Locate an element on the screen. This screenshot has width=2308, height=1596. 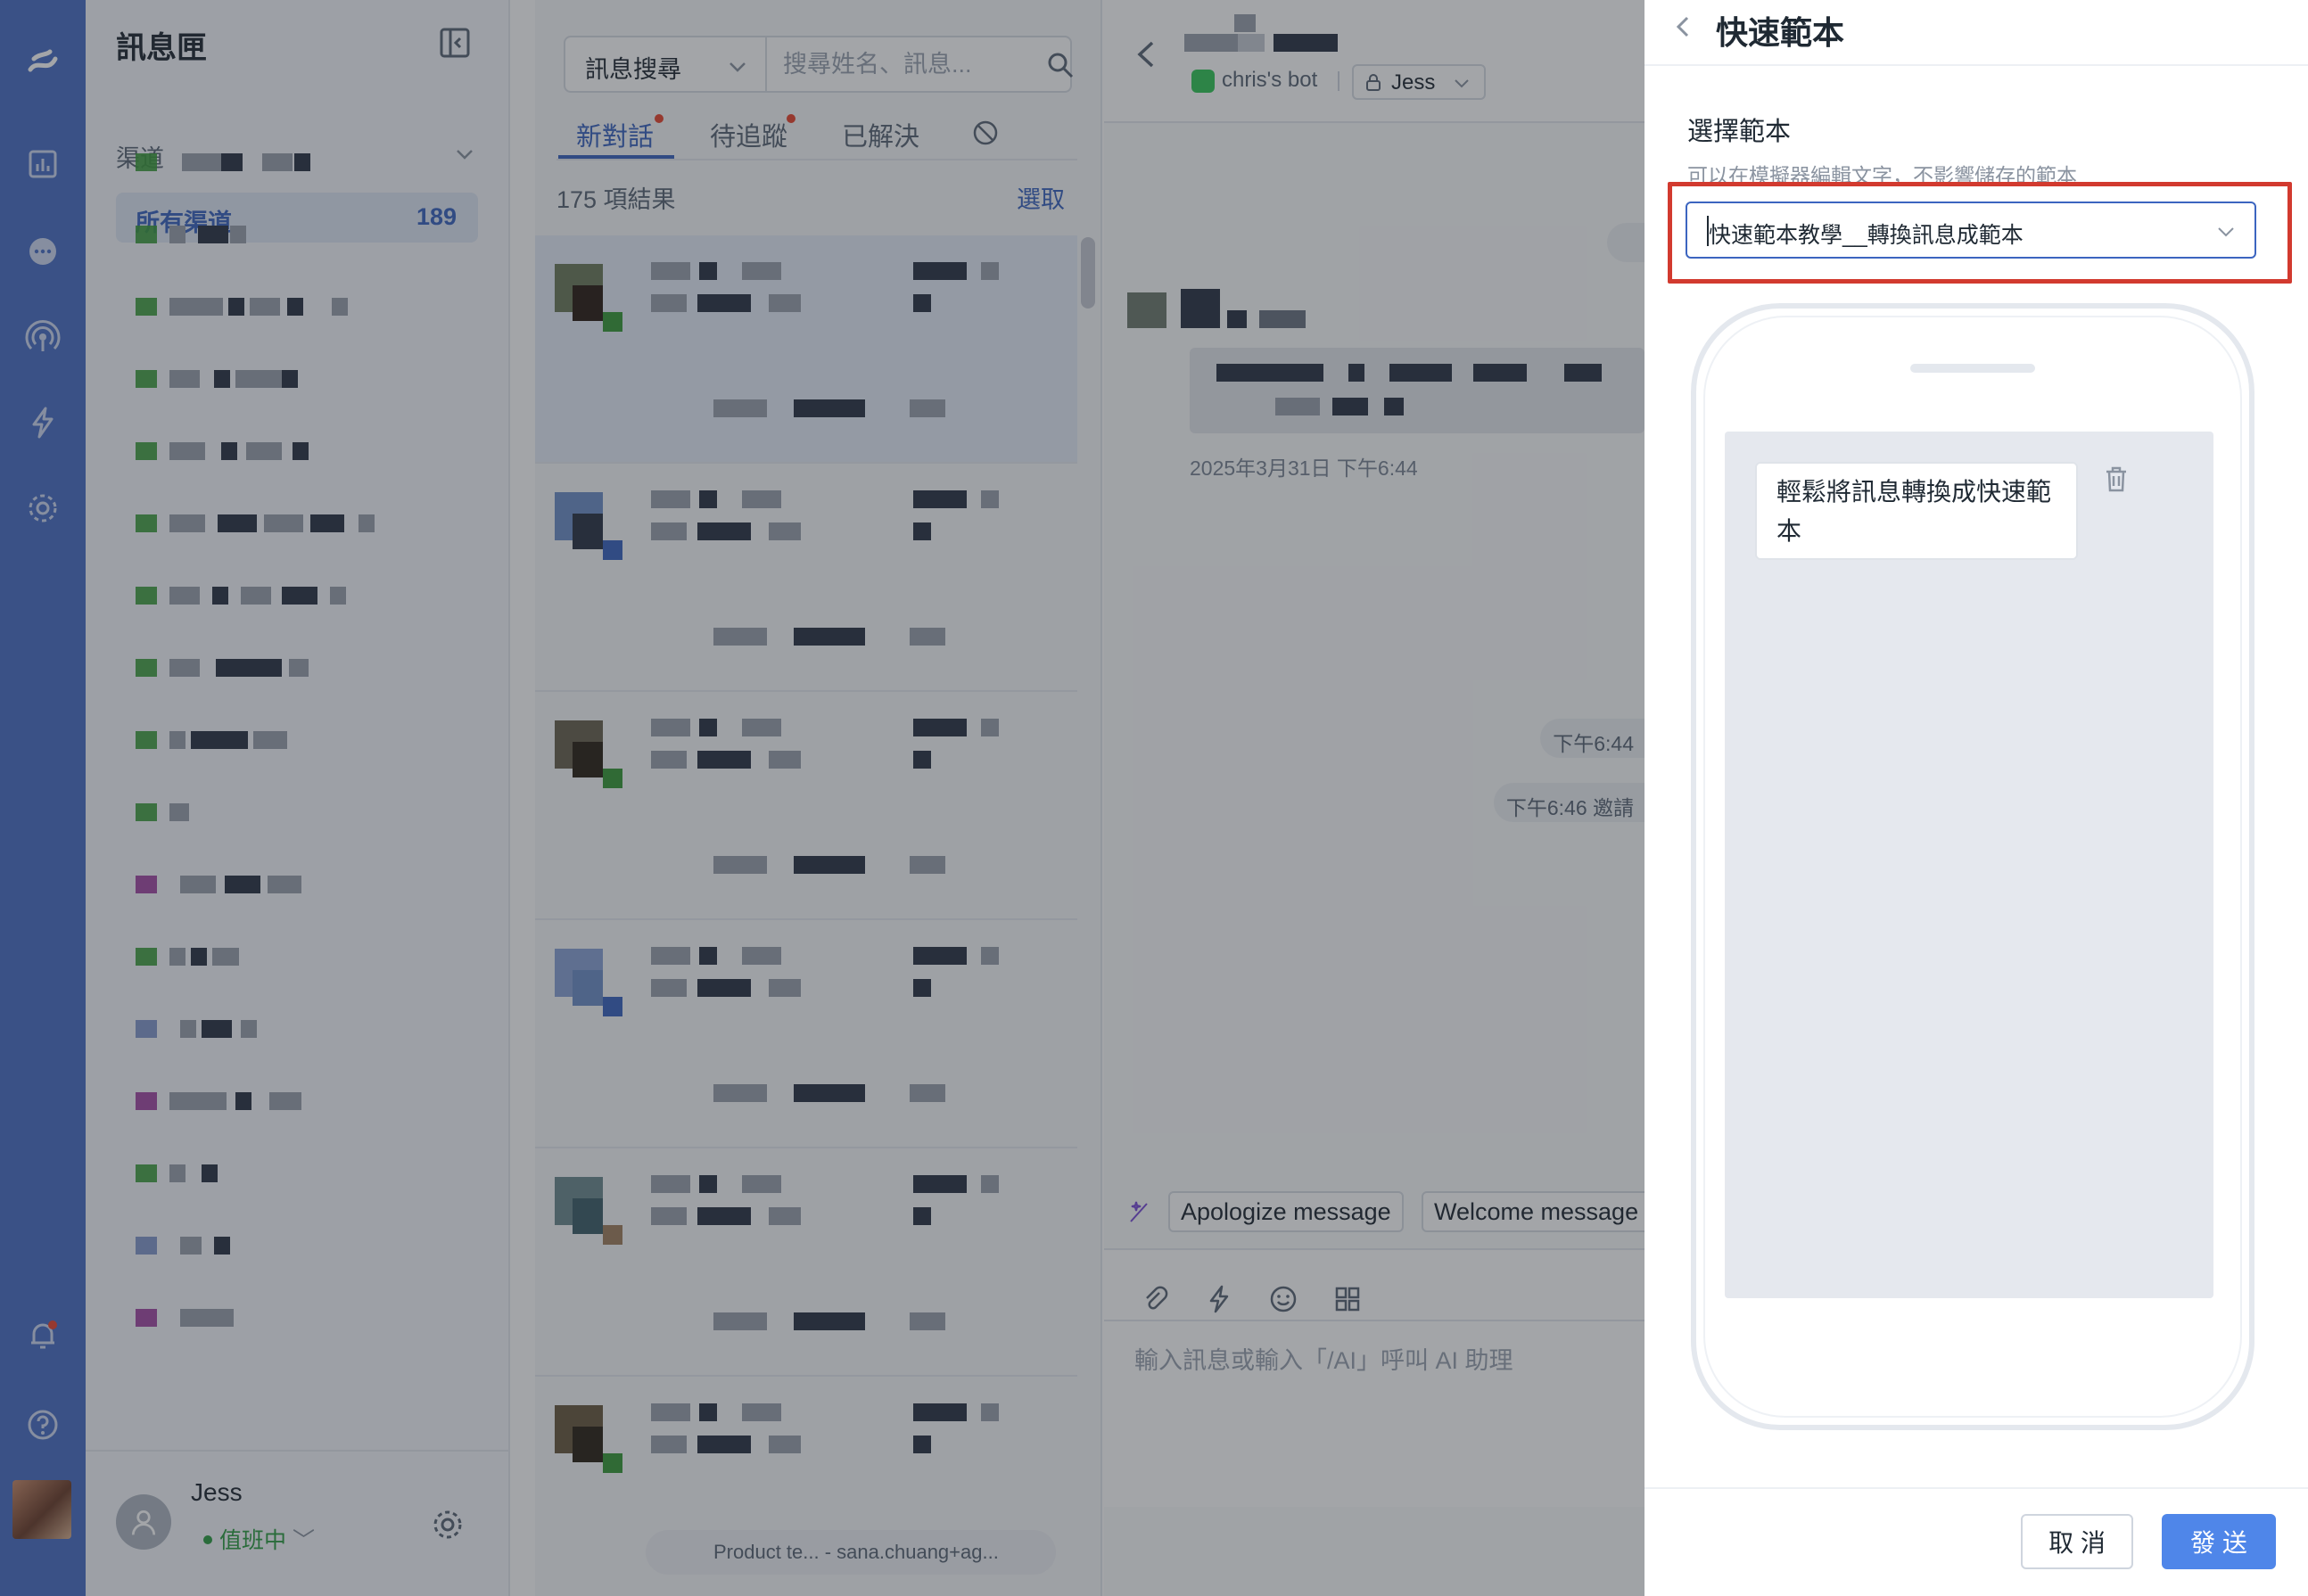
template-select: 快速範本教學__轉換訊息成範本 is located at coordinates (1971, 230).